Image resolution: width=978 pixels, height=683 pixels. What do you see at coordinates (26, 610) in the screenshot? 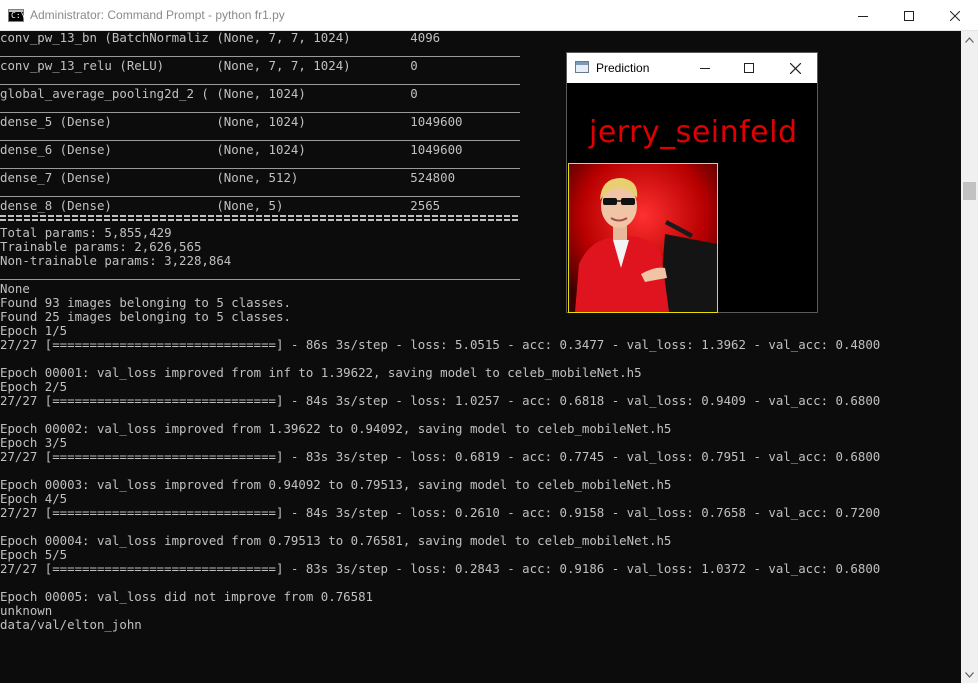
I see `console-line: unknown` at bounding box center [26, 610].